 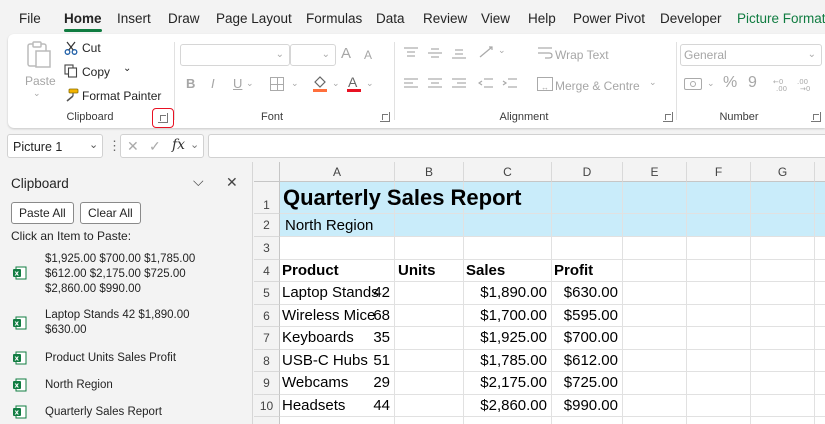 What do you see at coordinates (381, 315) in the screenshot?
I see `data-cell: 68` at bounding box center [381, 315].